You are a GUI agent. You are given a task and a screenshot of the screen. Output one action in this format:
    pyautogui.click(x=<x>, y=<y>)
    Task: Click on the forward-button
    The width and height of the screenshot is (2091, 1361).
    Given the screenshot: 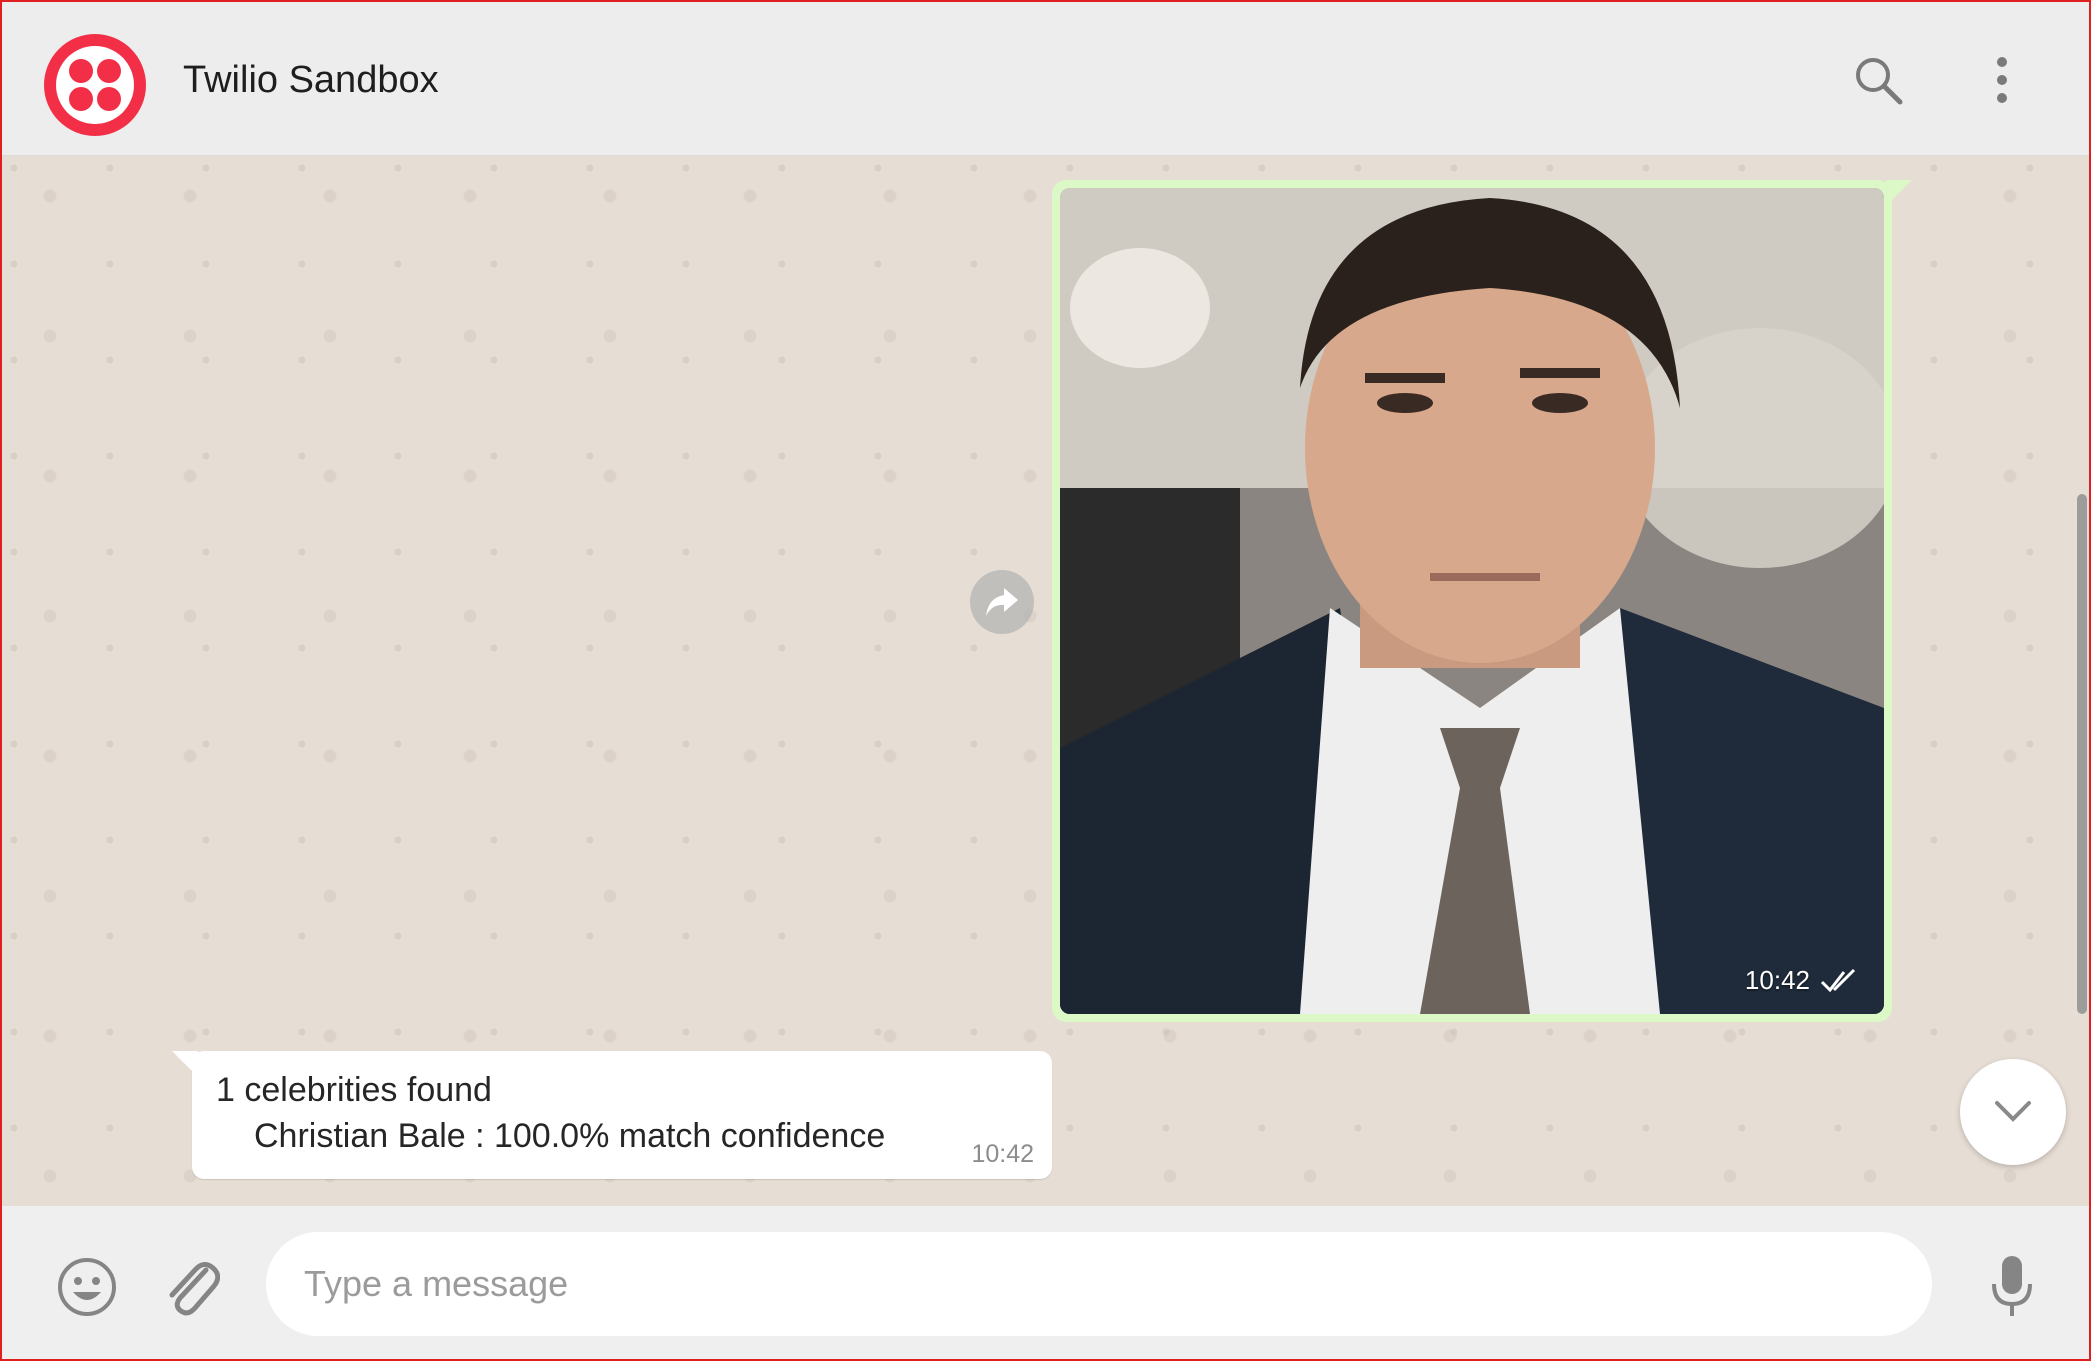 What is the action you would take?
    pyautogui.click(x=1002, y=602)
    